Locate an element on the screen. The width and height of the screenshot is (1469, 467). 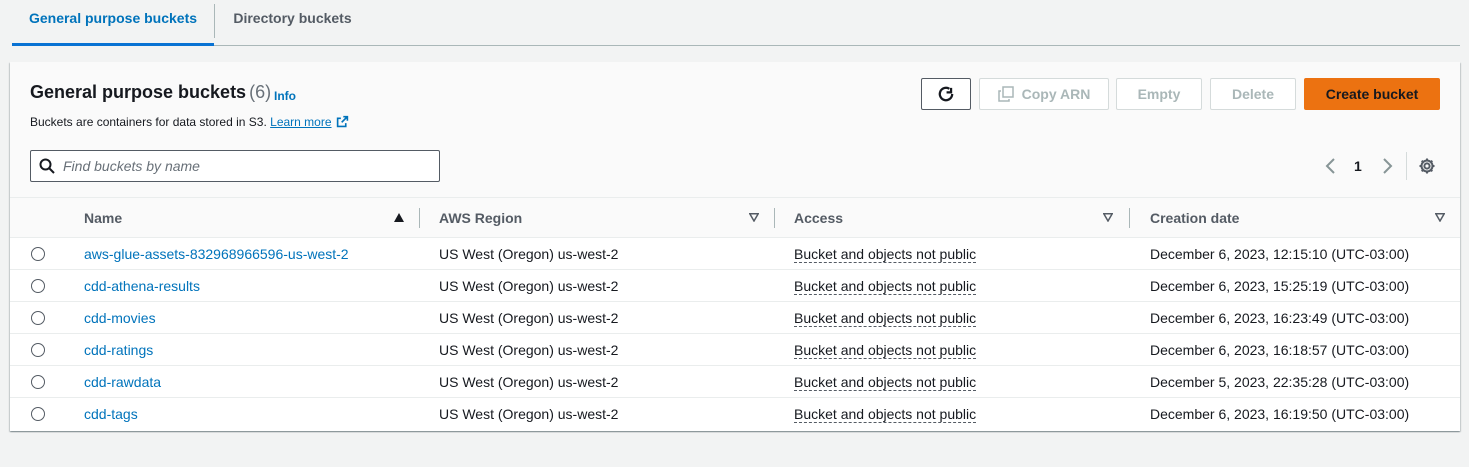
bucket-name-link: cdd-ratings is located at coordinates (118, 350).